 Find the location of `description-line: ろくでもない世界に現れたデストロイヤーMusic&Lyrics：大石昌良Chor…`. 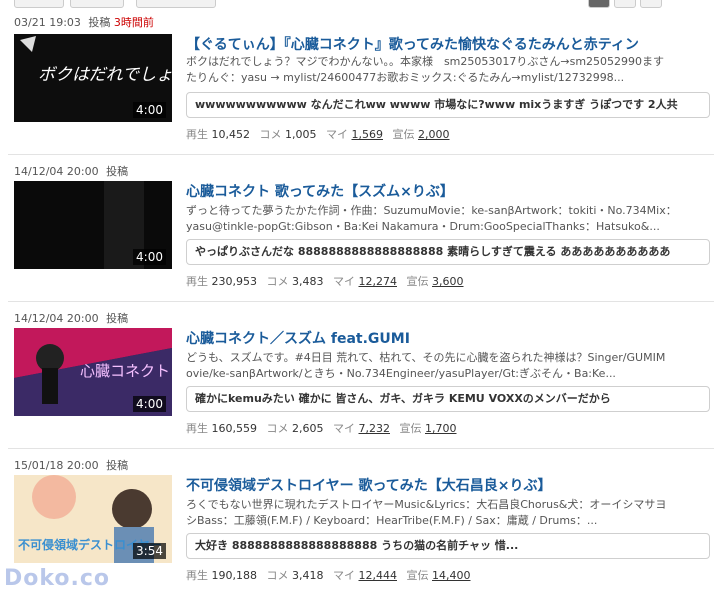

description-line: ろくでもない世界に現れたデストロイヤーMusic&Lyrics：大石昌良Chor… is located at coordinates (426, 504).